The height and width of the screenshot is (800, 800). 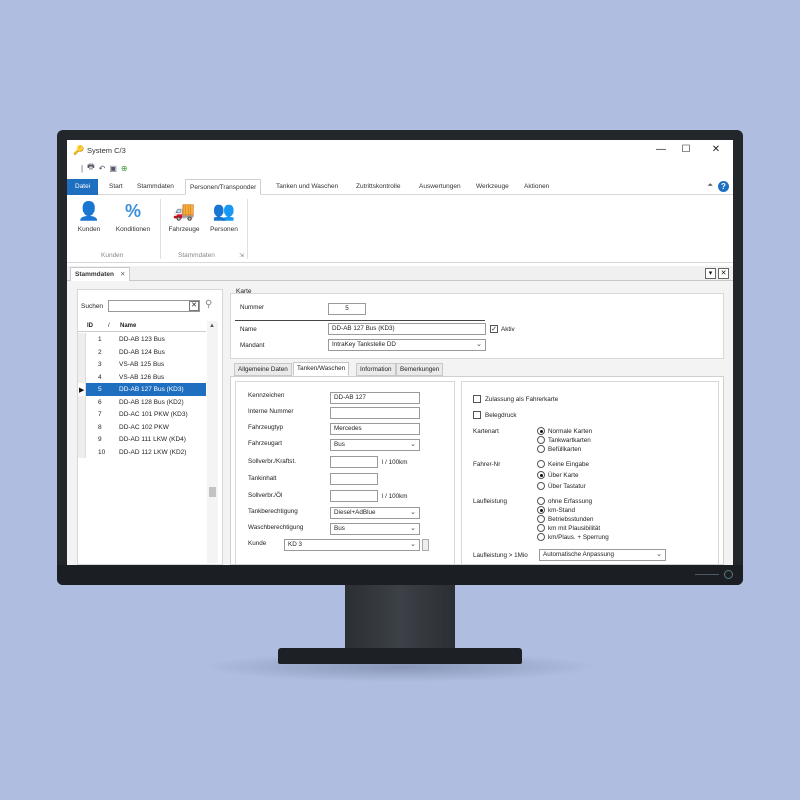 I want to click on tab-bemerkungen: Bemerkungen, so click(x=420, y=369).